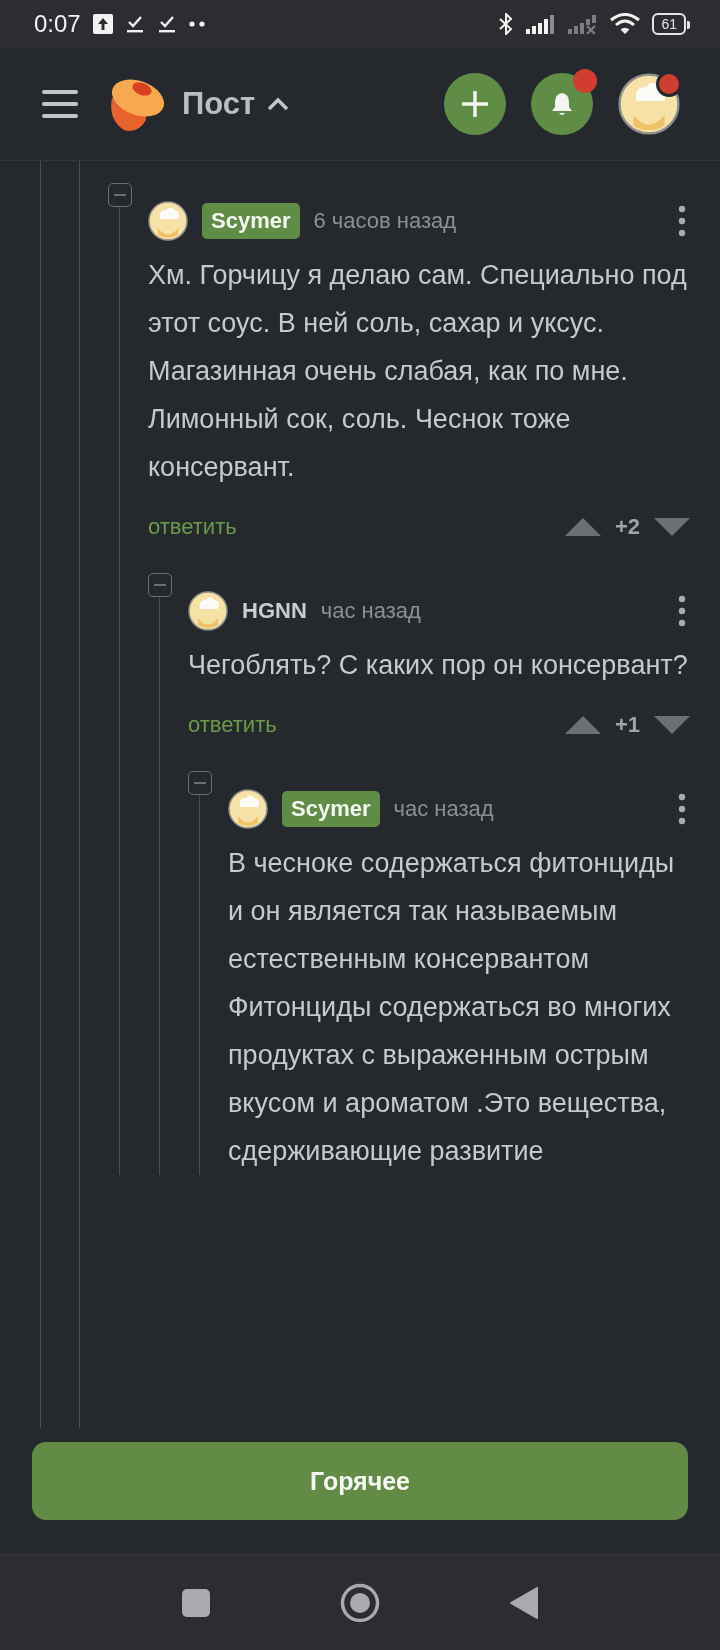  Describe the element at coordinates (360, 1602) in the screenshot. I see `home-icon` at that location.